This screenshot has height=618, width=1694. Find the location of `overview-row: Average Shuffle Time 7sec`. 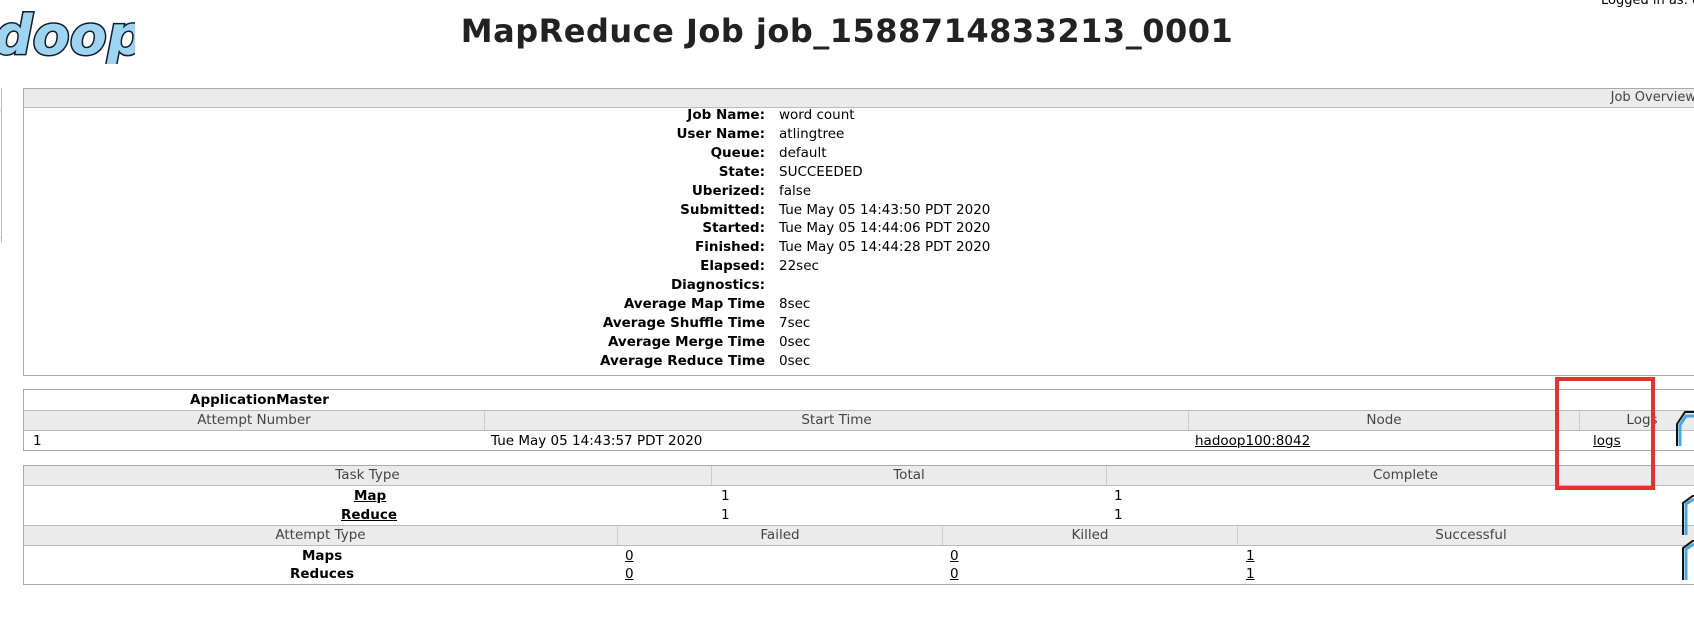

overview-row: Average Shuffle Time 7sec is located at coordinates (524, 324).